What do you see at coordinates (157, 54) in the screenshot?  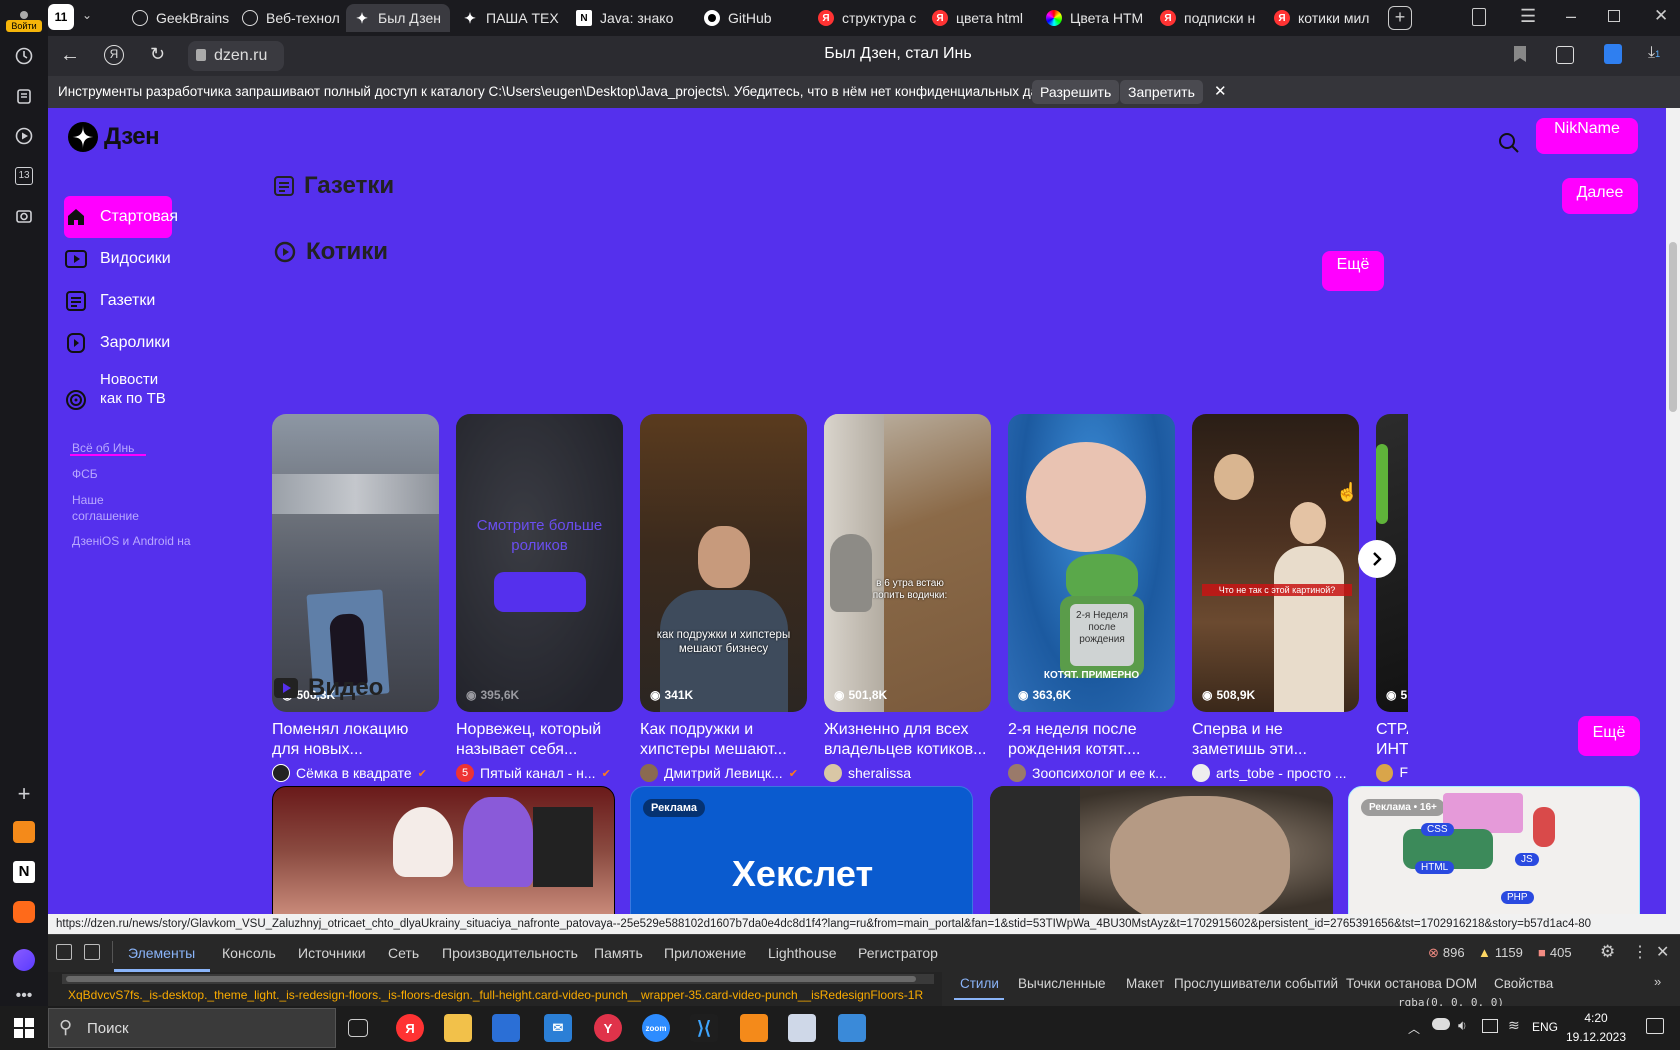 I see `reload-icon: ↻` at bounding box center [157, 54].